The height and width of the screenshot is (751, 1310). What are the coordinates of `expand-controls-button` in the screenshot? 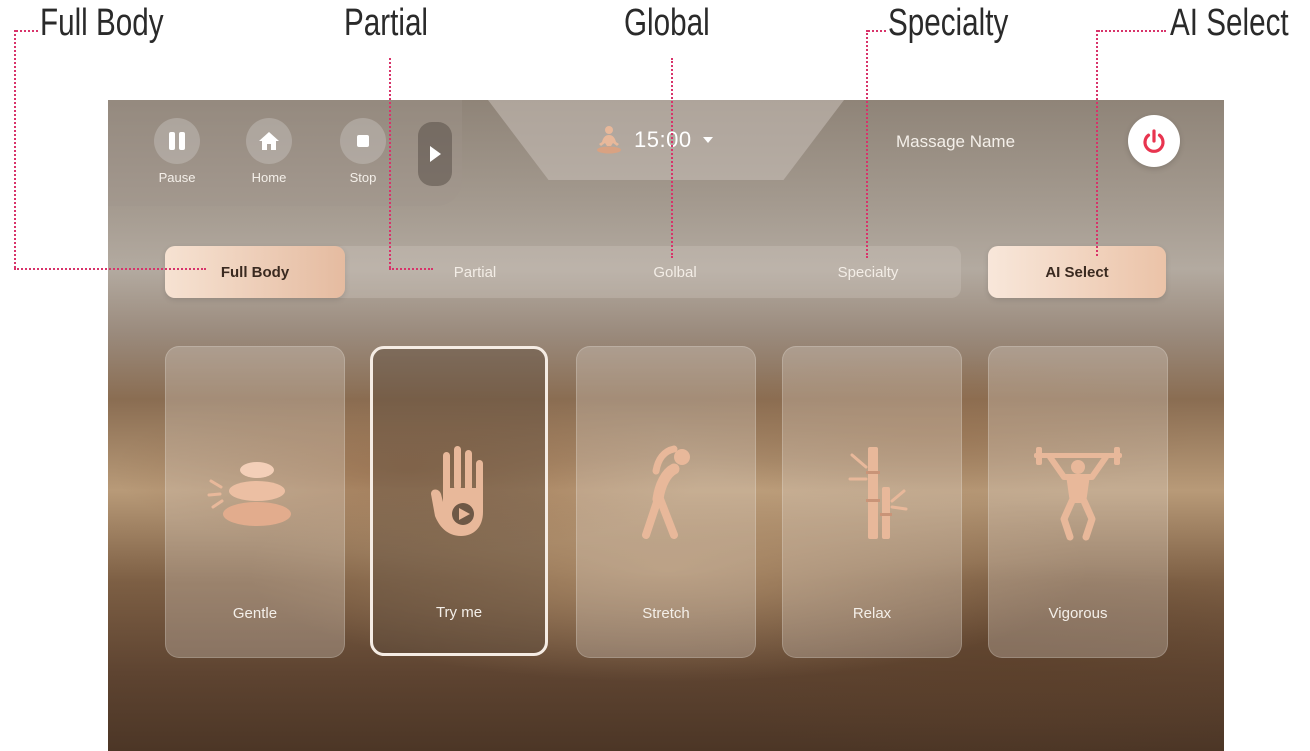 It's located at (435, 154).